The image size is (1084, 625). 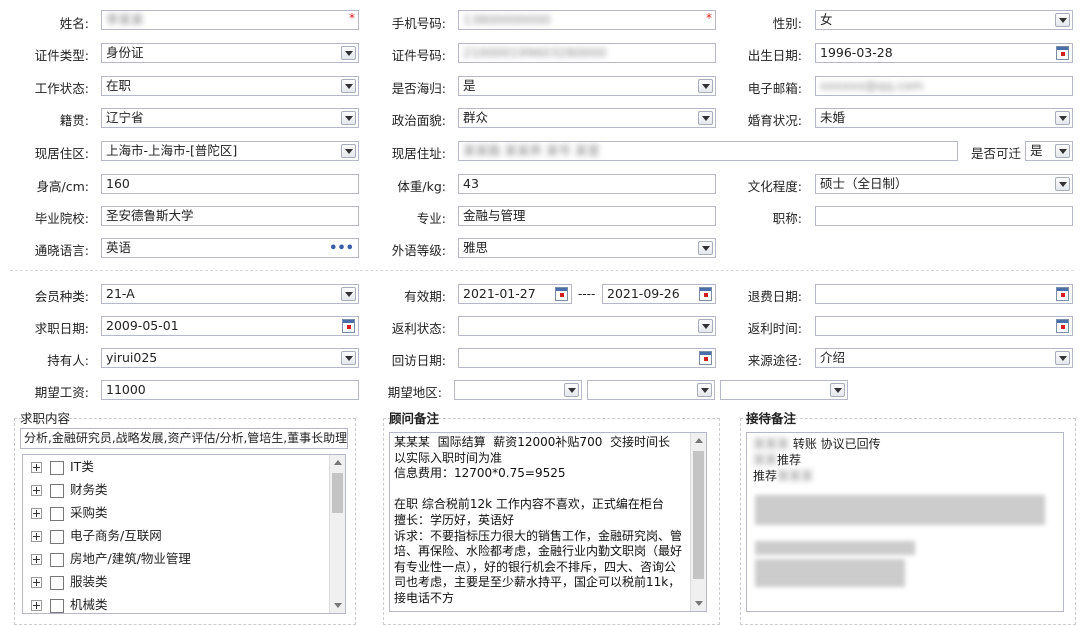 What do you see at coordinates (230, 118) in the screenshot?
I see `native-select: 辽宁省` at bounding box center [230, 118].